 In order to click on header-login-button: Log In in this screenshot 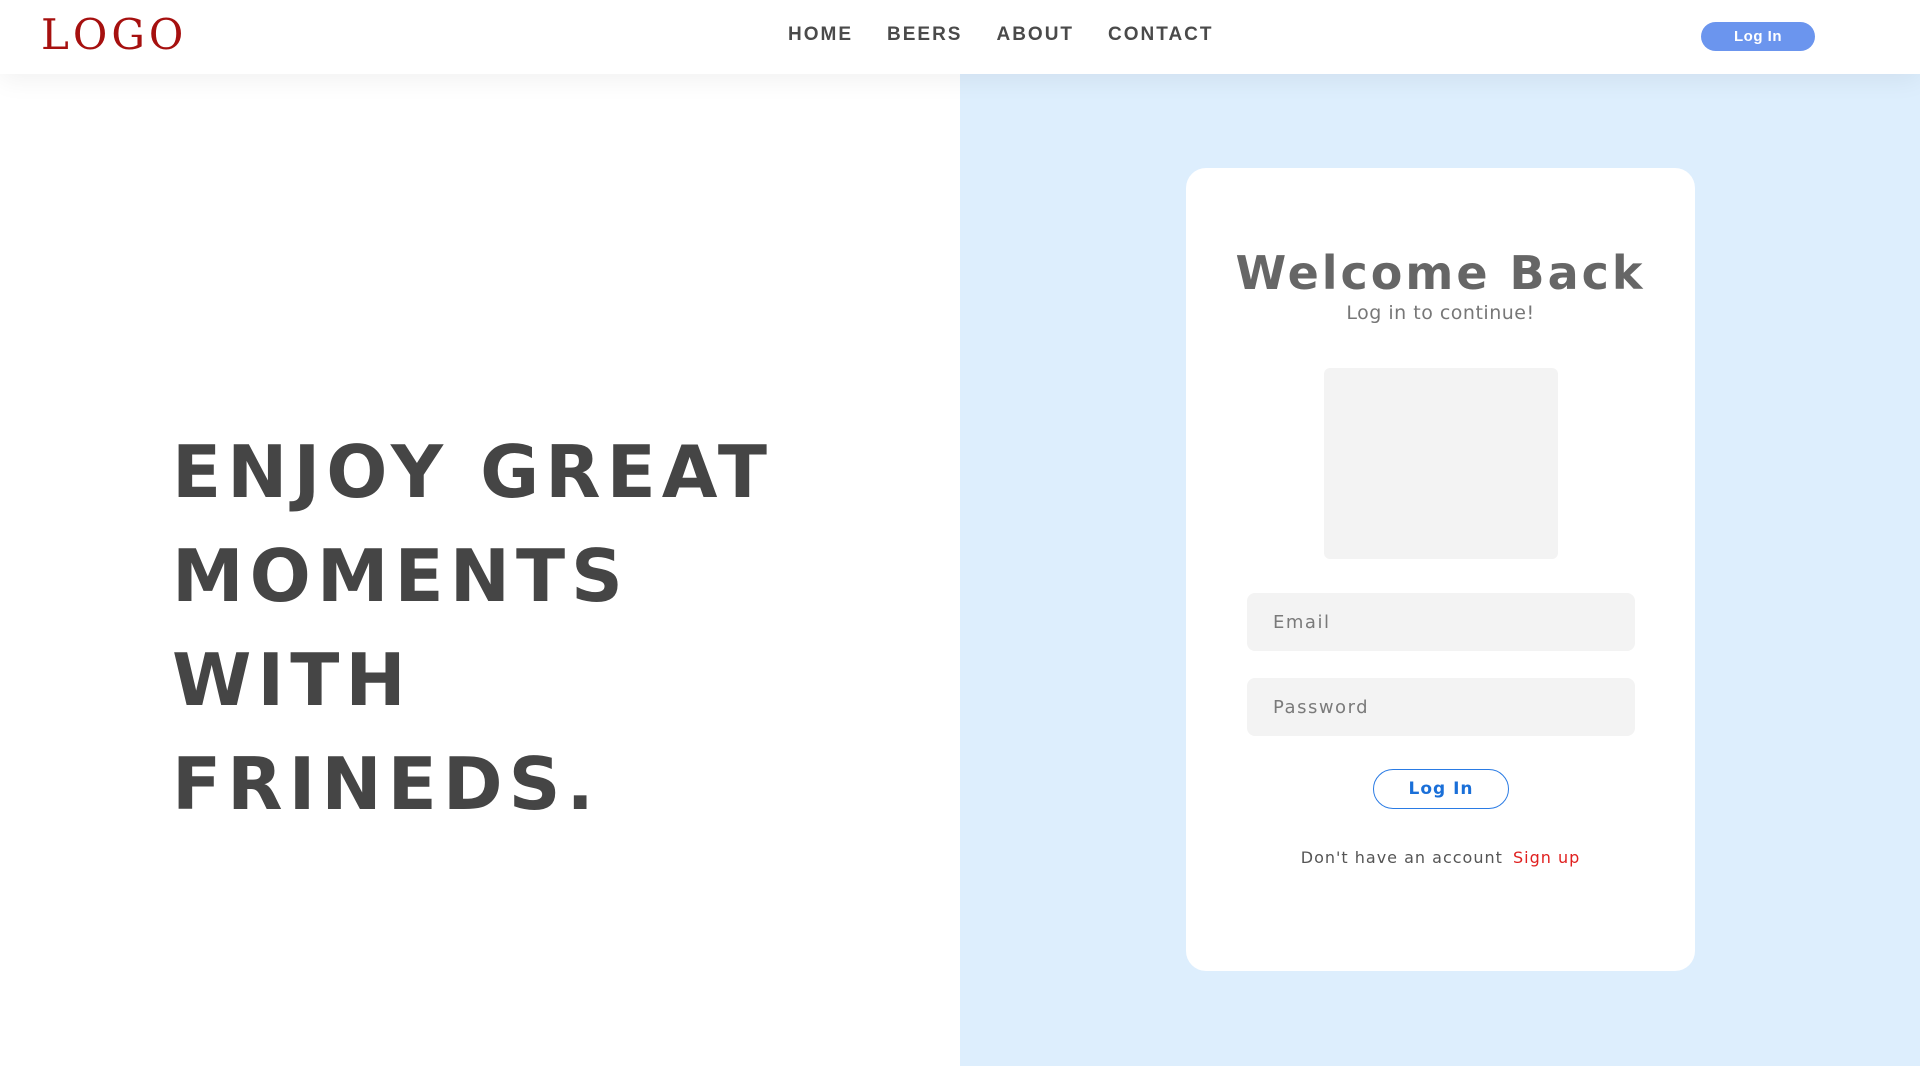, I will do `click(1758, 36)`.